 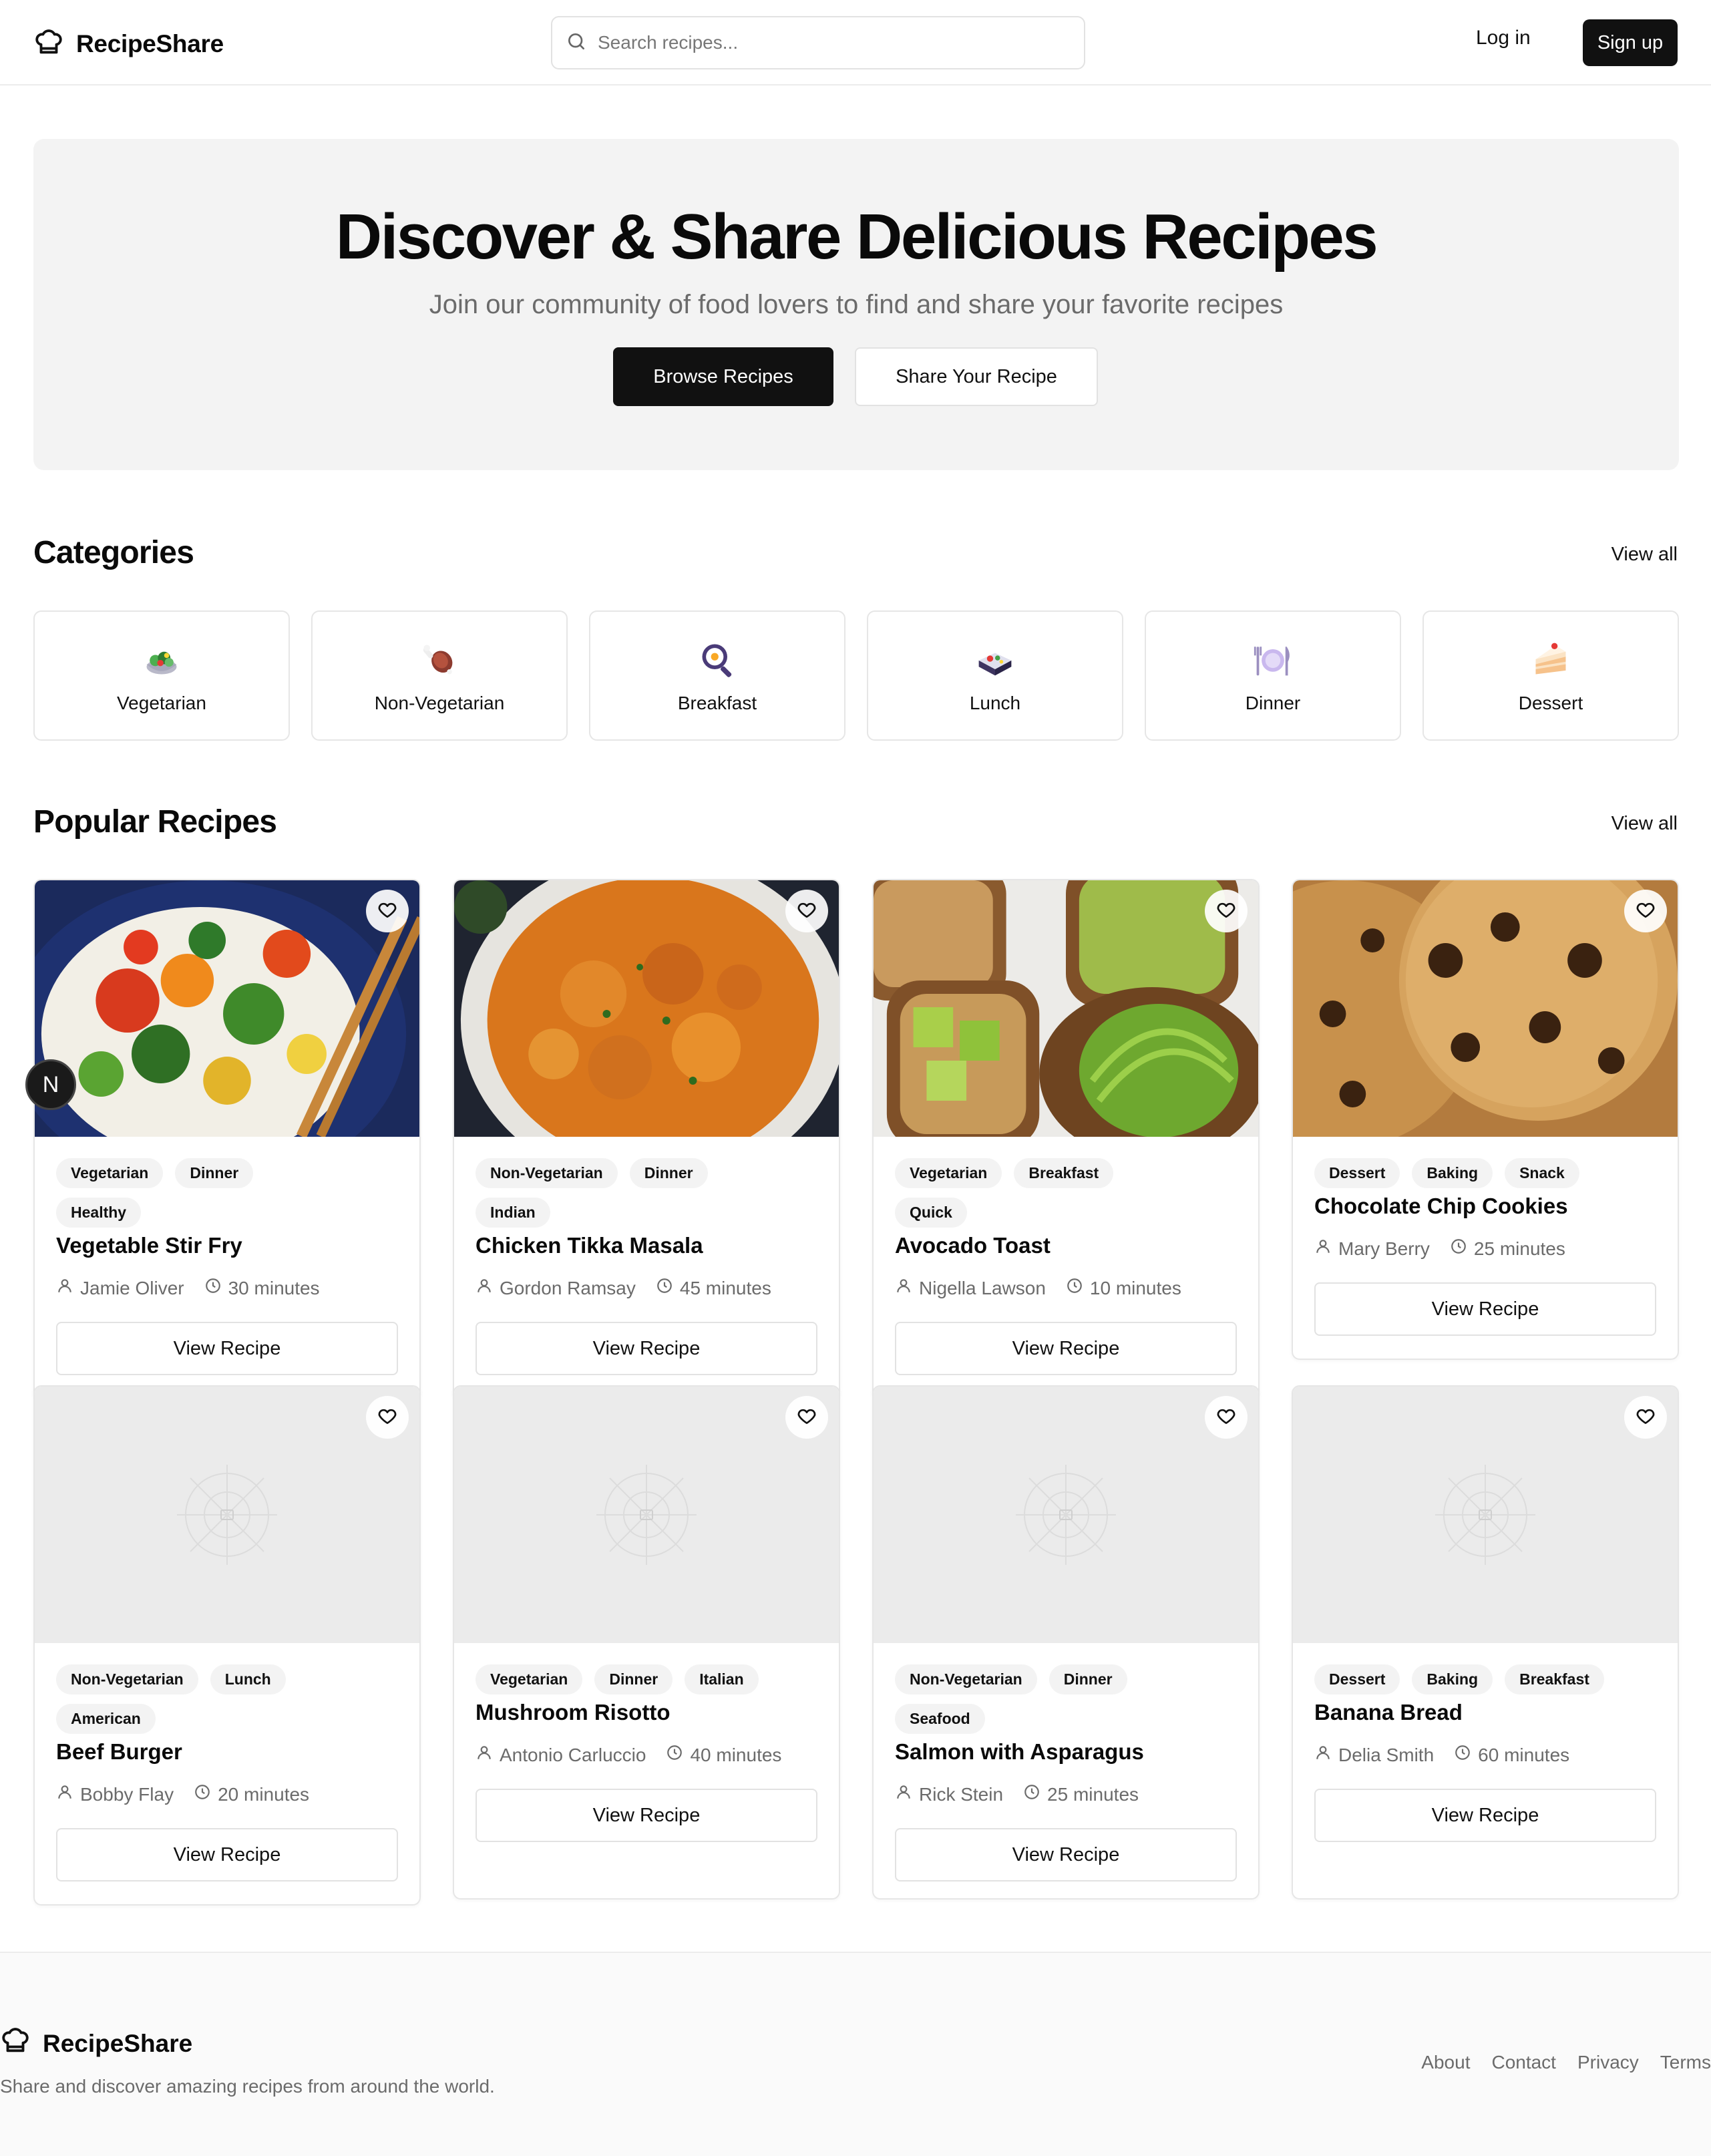 I want to click on category-label: Breakfast, so click(x=717, y=703).